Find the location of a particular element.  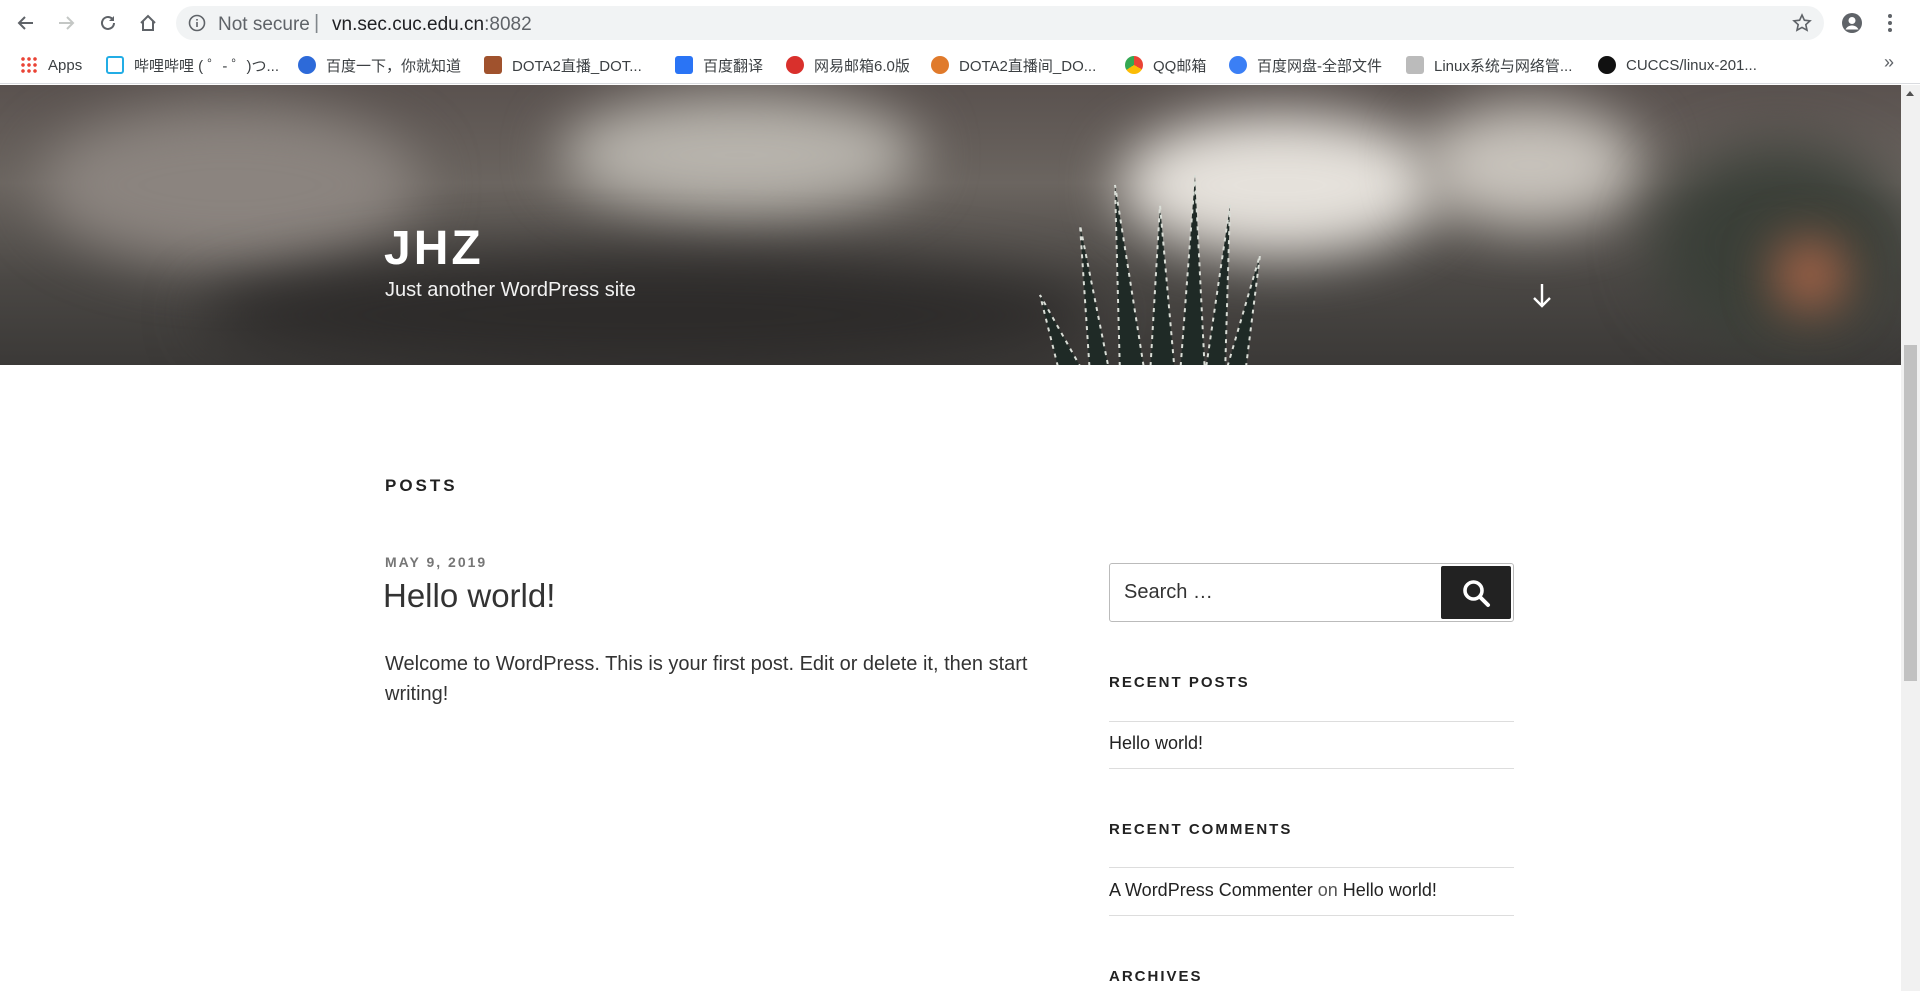

url-host: vn.sec.cuc.edu.cn is located at coordinates (408, 24).